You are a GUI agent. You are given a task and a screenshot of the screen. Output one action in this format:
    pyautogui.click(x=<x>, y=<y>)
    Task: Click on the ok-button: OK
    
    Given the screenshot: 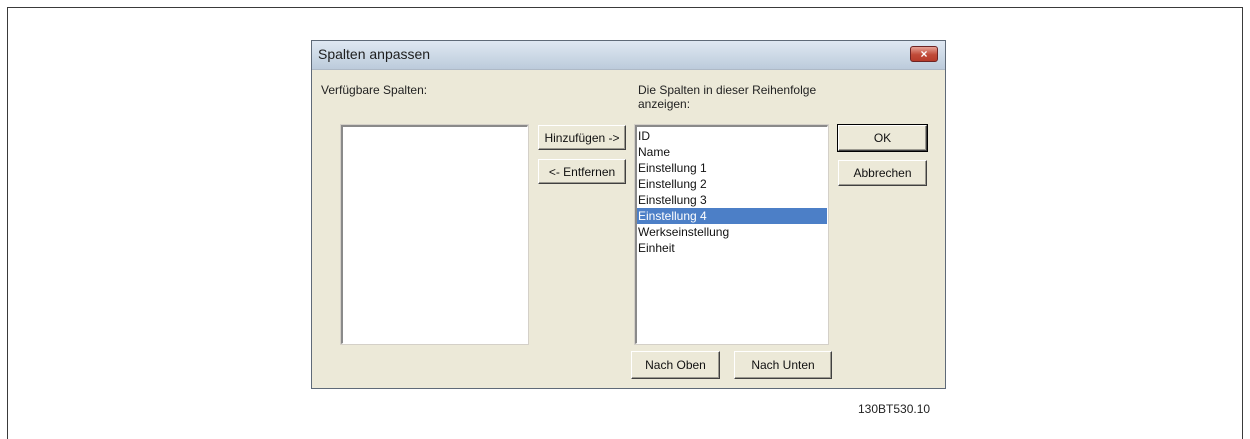 What is the action you would take?
    pyautogui.click(x=882, y=138)
    